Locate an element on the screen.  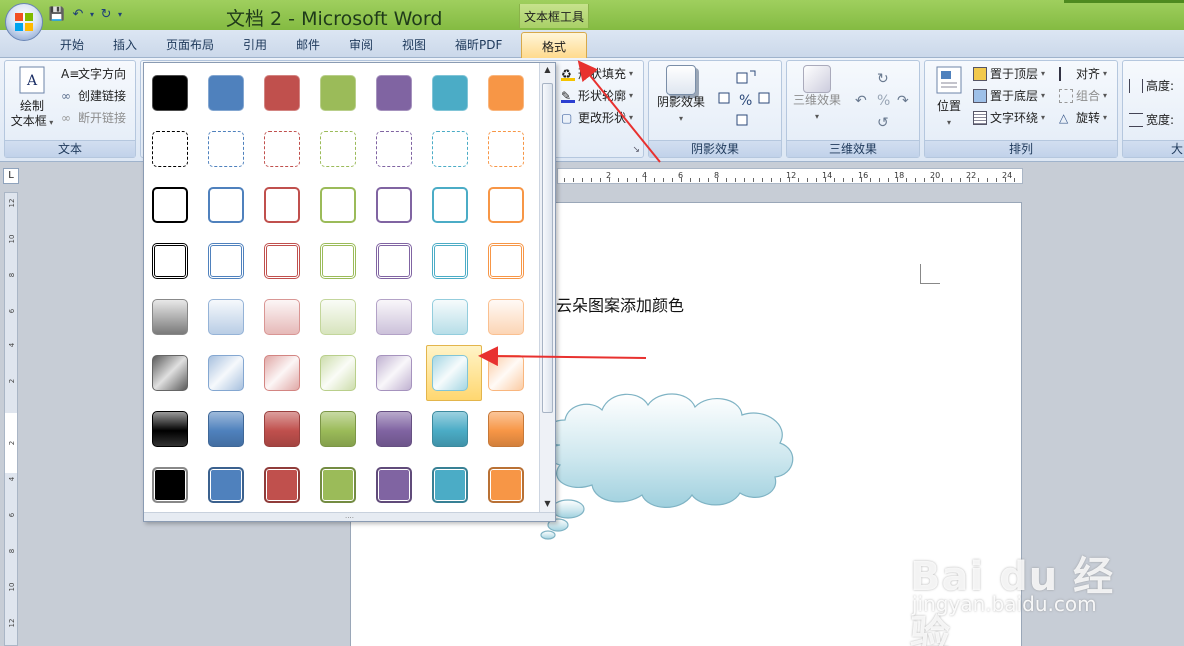
scroll-down-icon: ▼ is located at coordinates (547, 505).